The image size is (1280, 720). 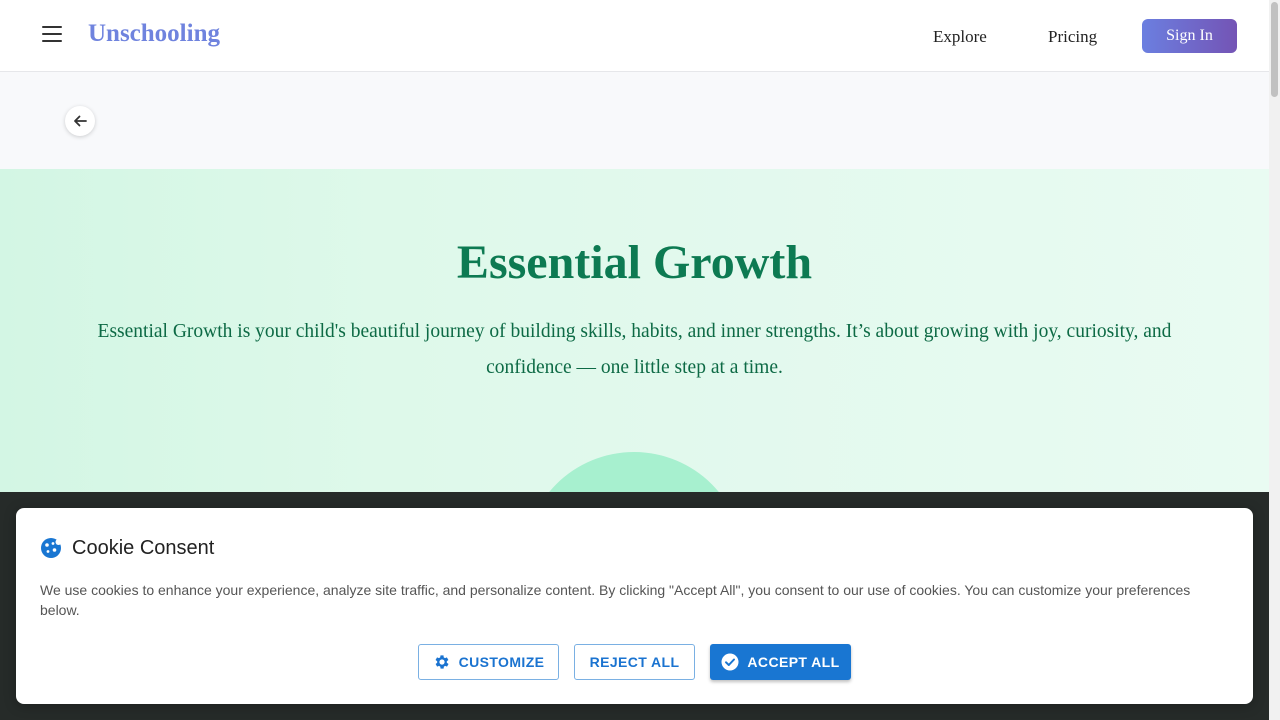 I want to click on gear-icon, so click(x=442, y=662).